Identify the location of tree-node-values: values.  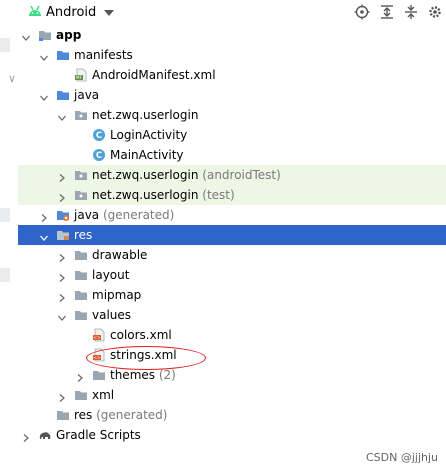
(232, 315).